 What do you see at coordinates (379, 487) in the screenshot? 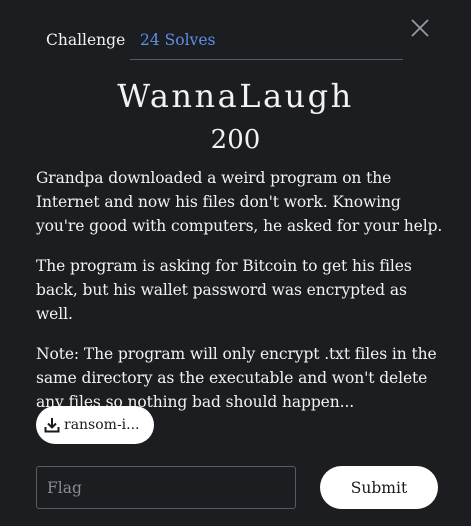
I see `submit-button: Submit` at bounding box center [379, 487].